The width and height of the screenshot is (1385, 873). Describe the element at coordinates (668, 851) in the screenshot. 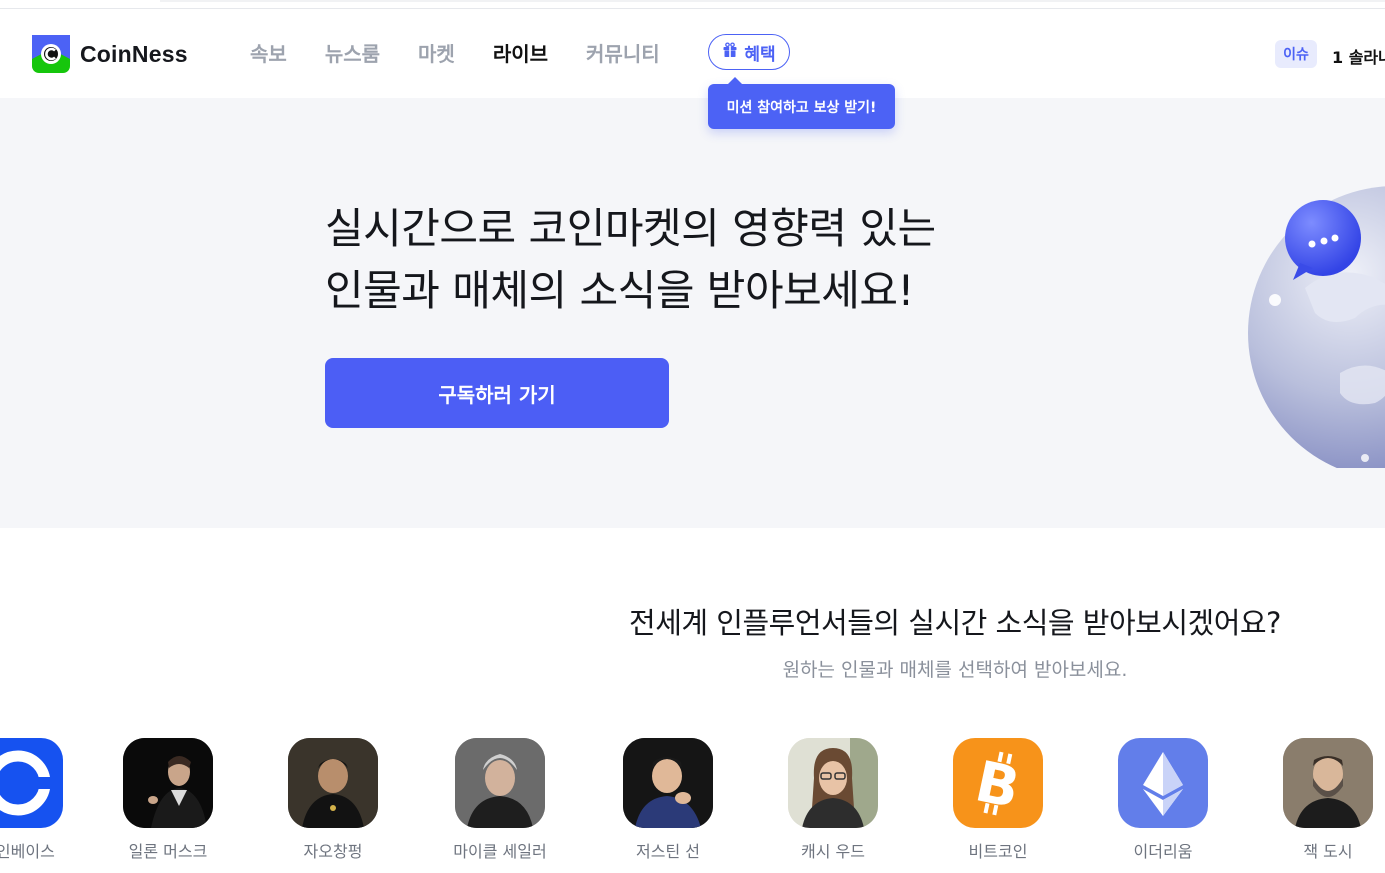

I see `influencer-name: 저스틴 선` at that location.